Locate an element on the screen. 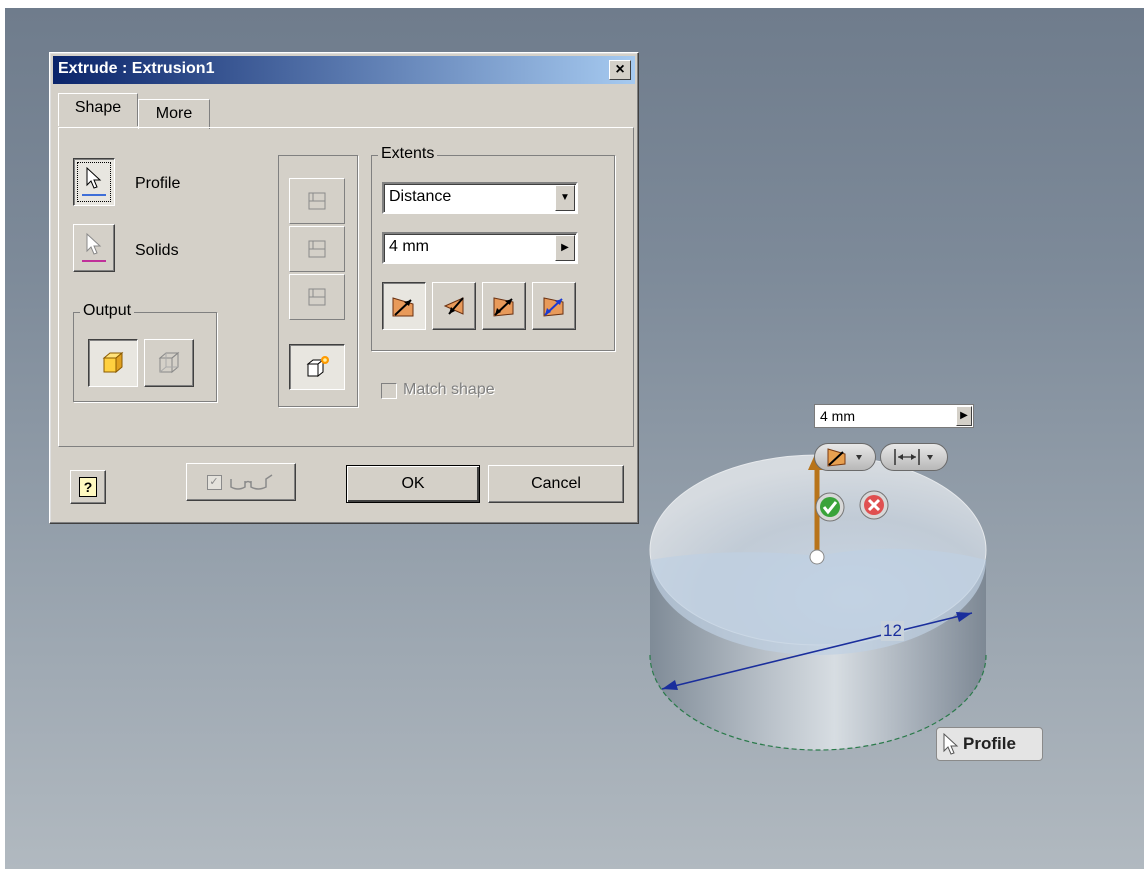  direction-2-icon is located at coordinates (453, 306).